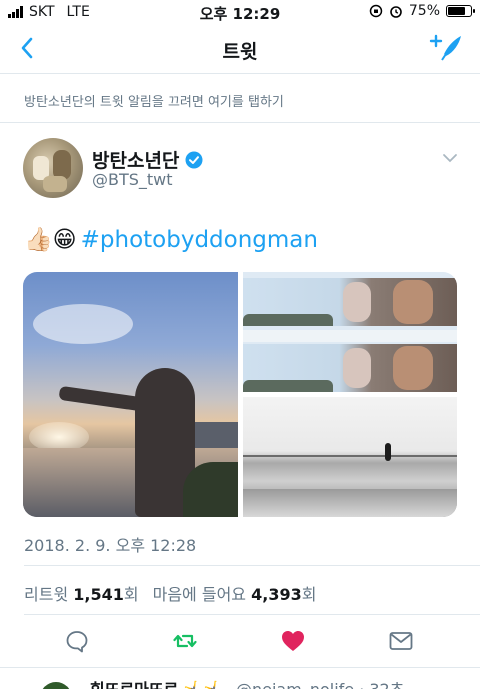 The width and height of the screenshot is (480, 689). Describe the element at coordinates (401, 641) in the screenshot. I see `direct-message-icon` at that location.